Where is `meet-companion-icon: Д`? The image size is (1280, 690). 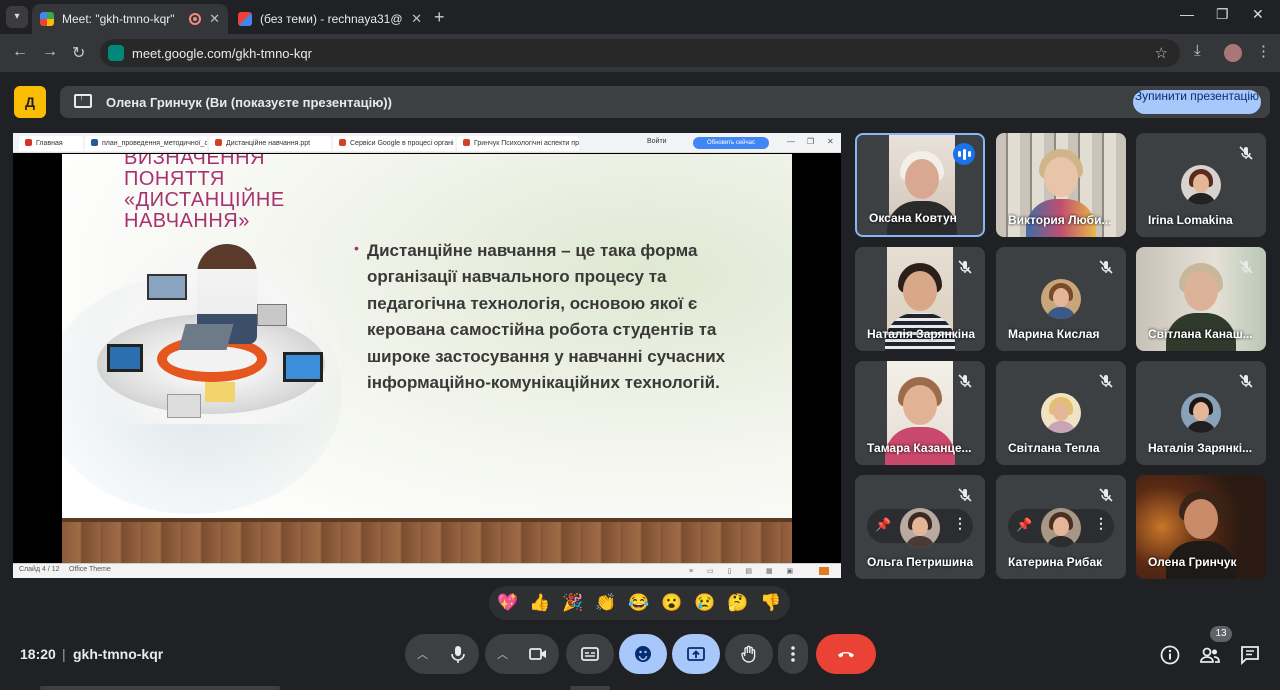
meet-companion-icon: Д is located at coordinates (30, 102).